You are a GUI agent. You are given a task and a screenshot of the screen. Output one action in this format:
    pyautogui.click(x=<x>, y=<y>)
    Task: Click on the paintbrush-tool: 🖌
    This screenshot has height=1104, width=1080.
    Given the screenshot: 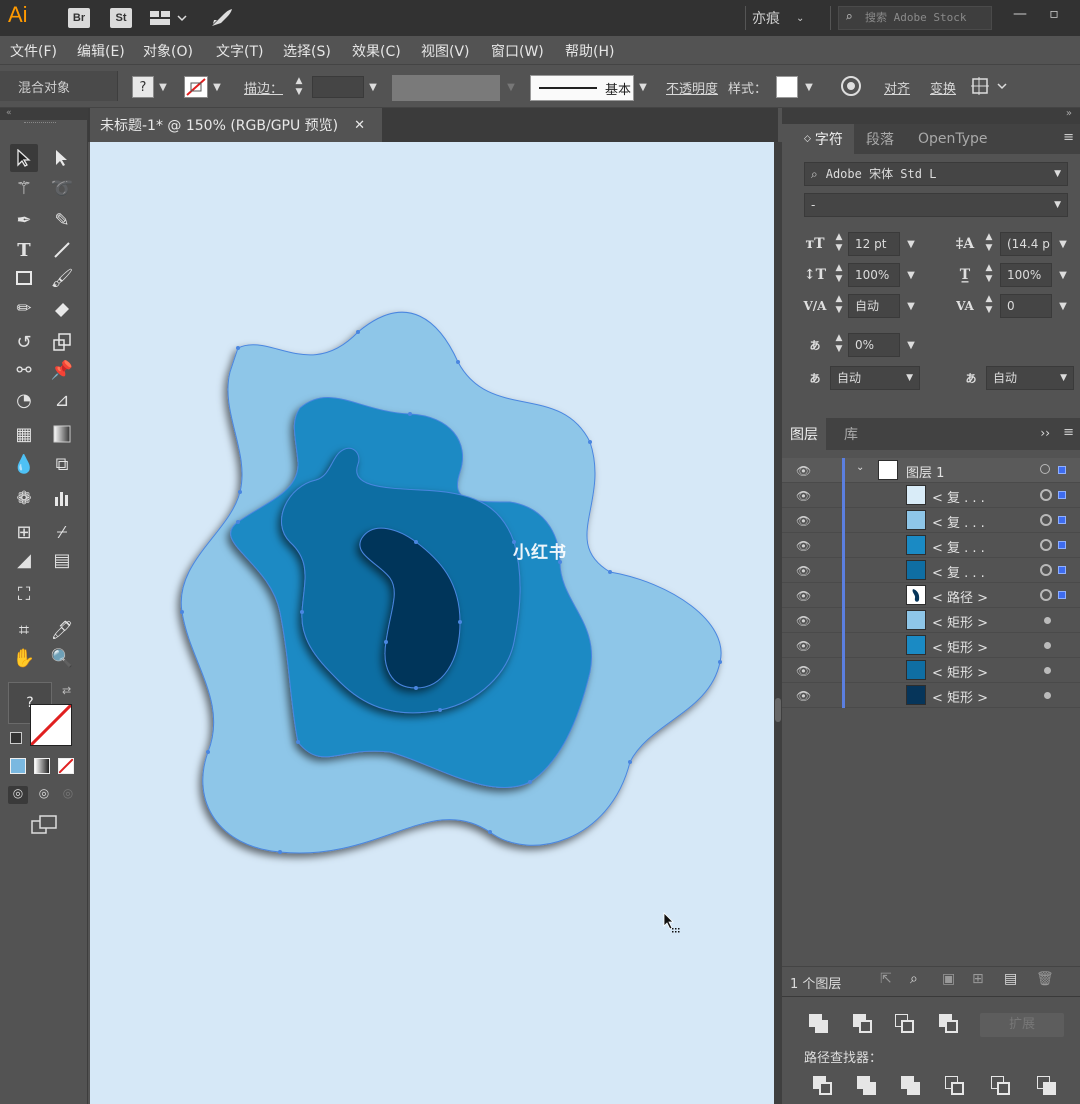 What is the action you would take?
    pyautogui.click(x=62, y=278)
    